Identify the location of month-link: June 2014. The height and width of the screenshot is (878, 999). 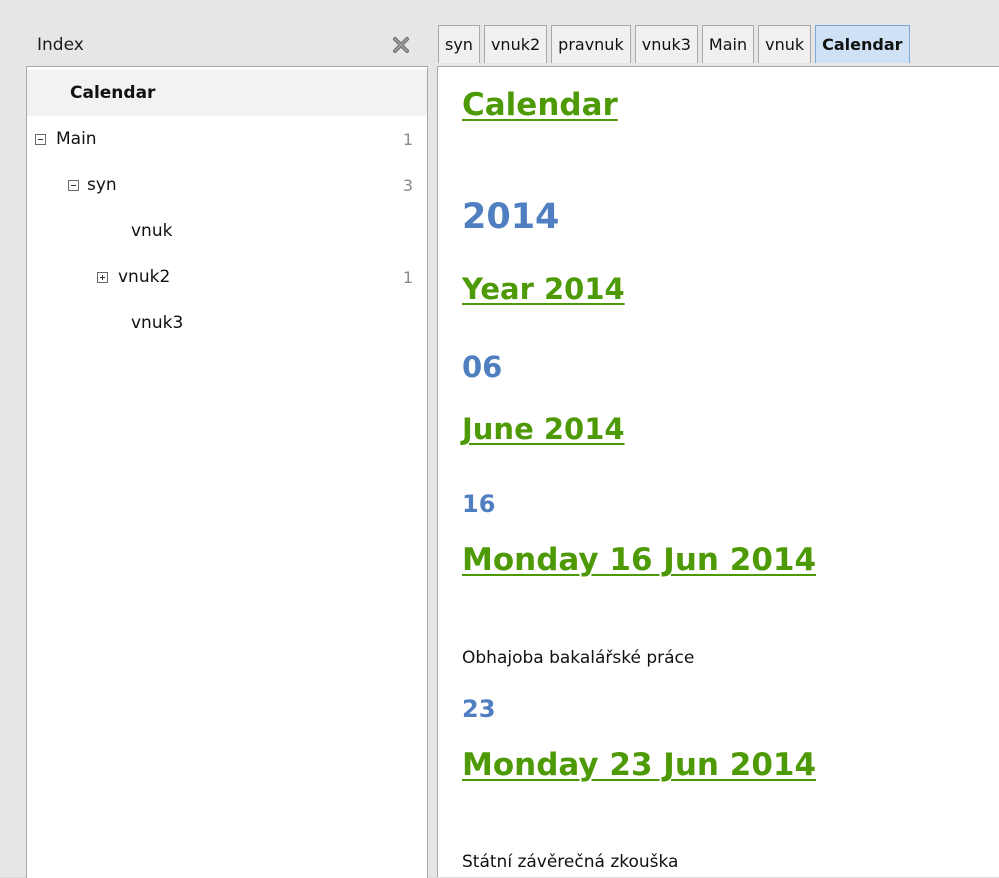
(543, 429).